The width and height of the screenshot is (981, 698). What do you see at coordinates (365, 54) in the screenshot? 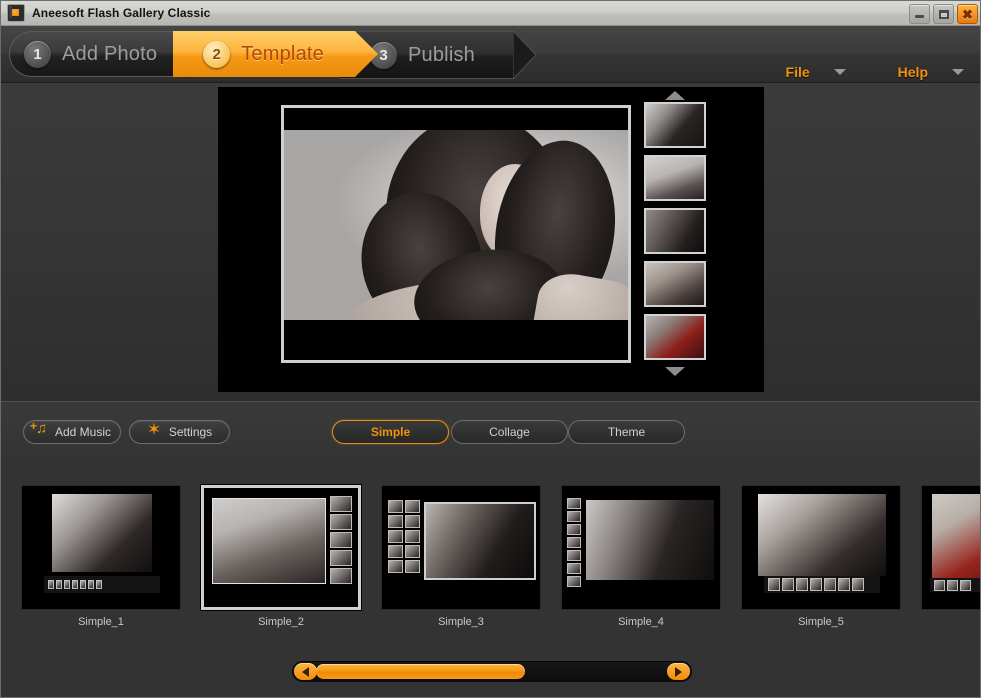
I see `step-chevron-2-icon` at bounding box center [365, 54].